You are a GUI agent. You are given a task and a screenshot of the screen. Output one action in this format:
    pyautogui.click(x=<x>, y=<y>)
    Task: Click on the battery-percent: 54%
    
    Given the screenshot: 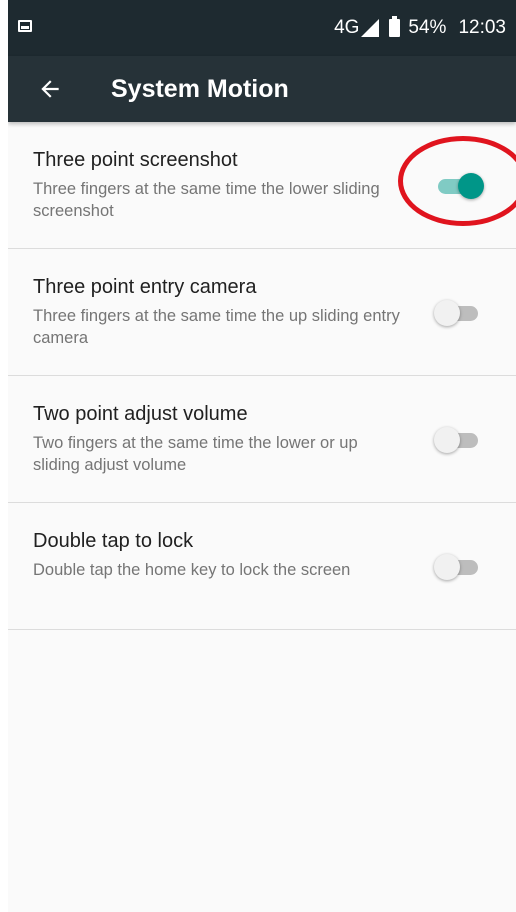 What is the action you would take?
    pyautogui.click(x=427, y=27)
    